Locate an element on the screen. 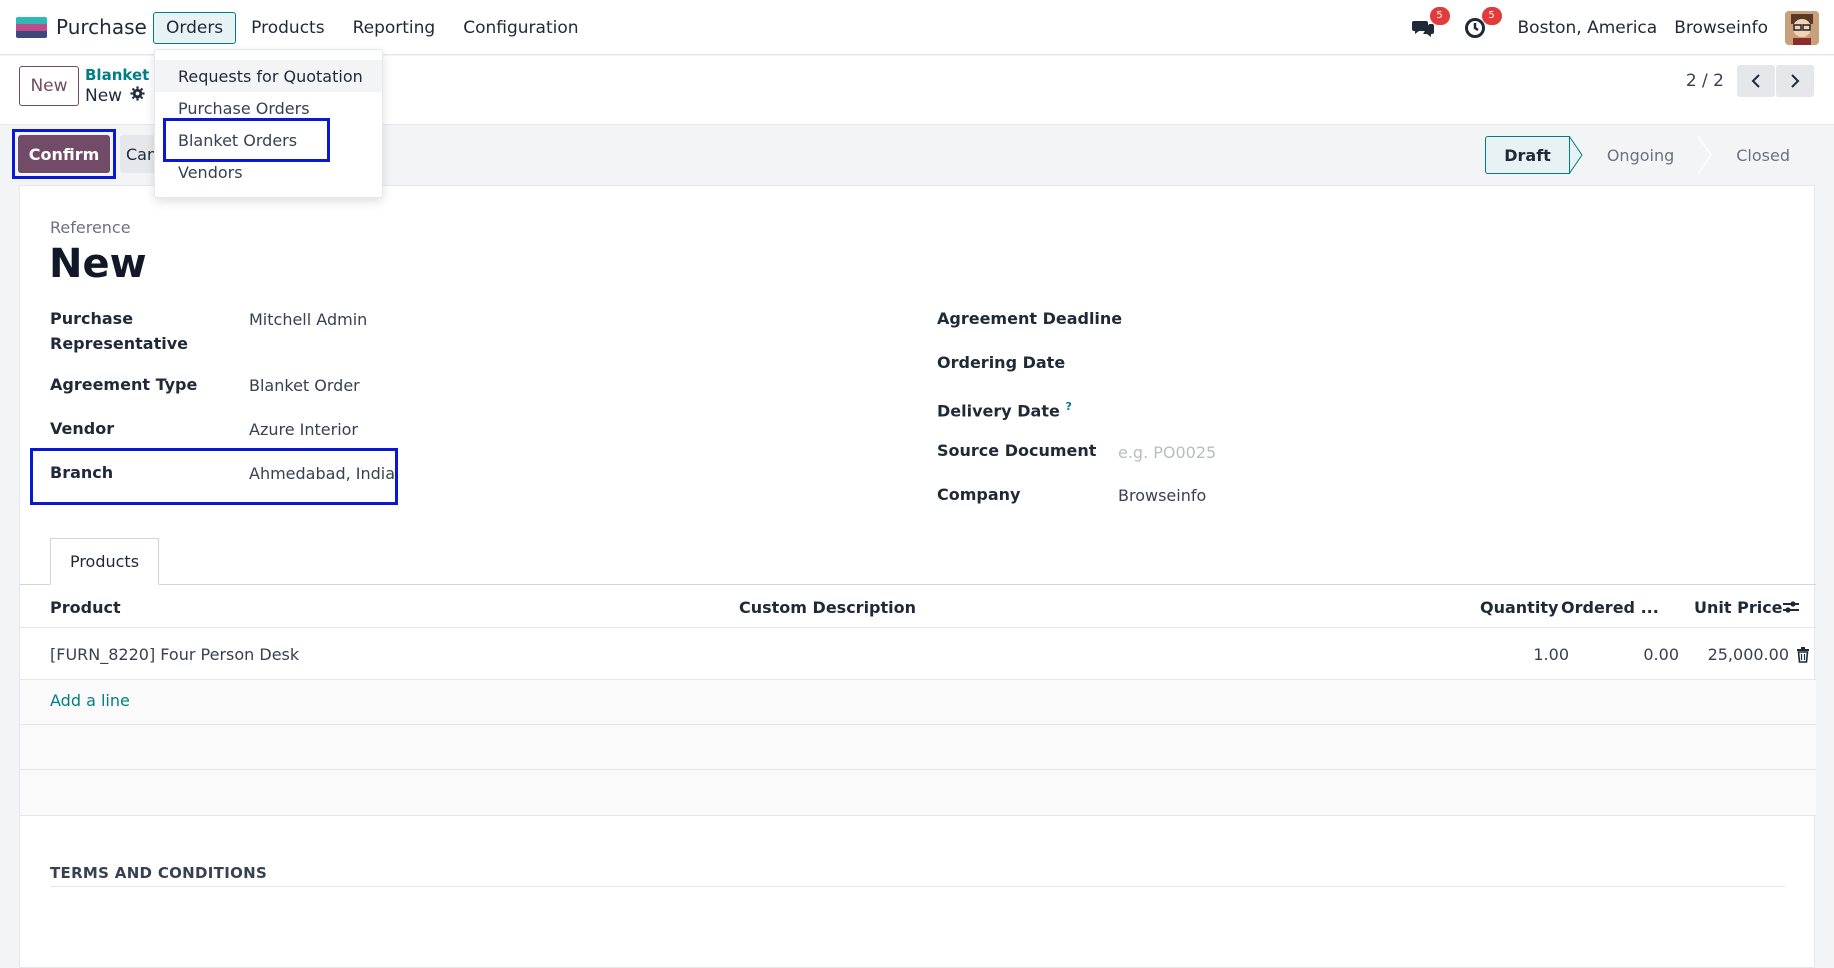 This screenshot has width=1834, height=968. purchase-representative-field: Mitchell Admin is located at coordinates (308, 319).